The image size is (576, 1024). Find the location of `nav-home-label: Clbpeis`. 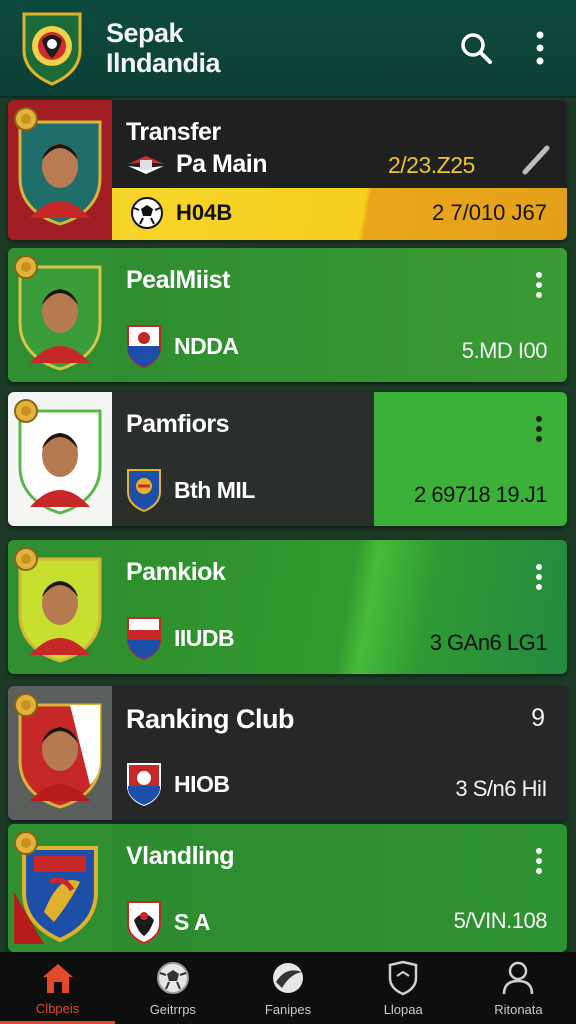

nav-home-label: Clbpeis is located at coordinates (57, 1008).